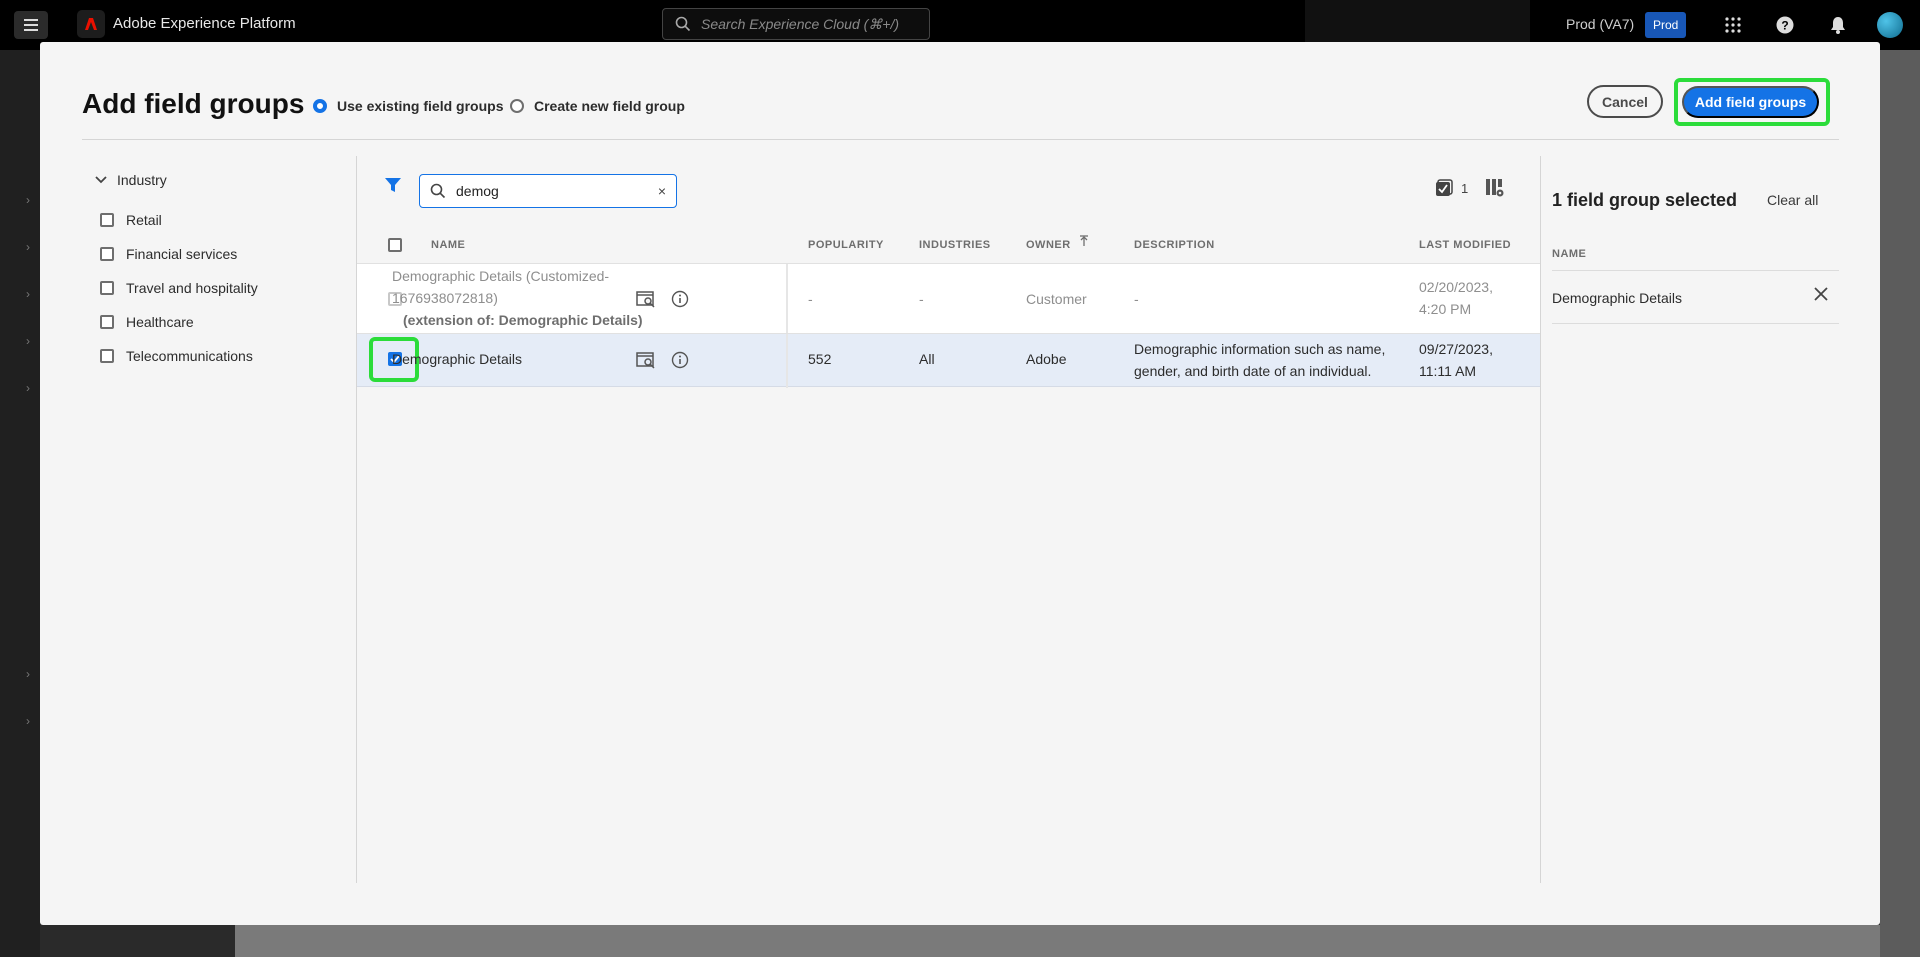 The image size is (1920, 957). I want to click on industry-filter-heading: Industry, so click(142, 180).